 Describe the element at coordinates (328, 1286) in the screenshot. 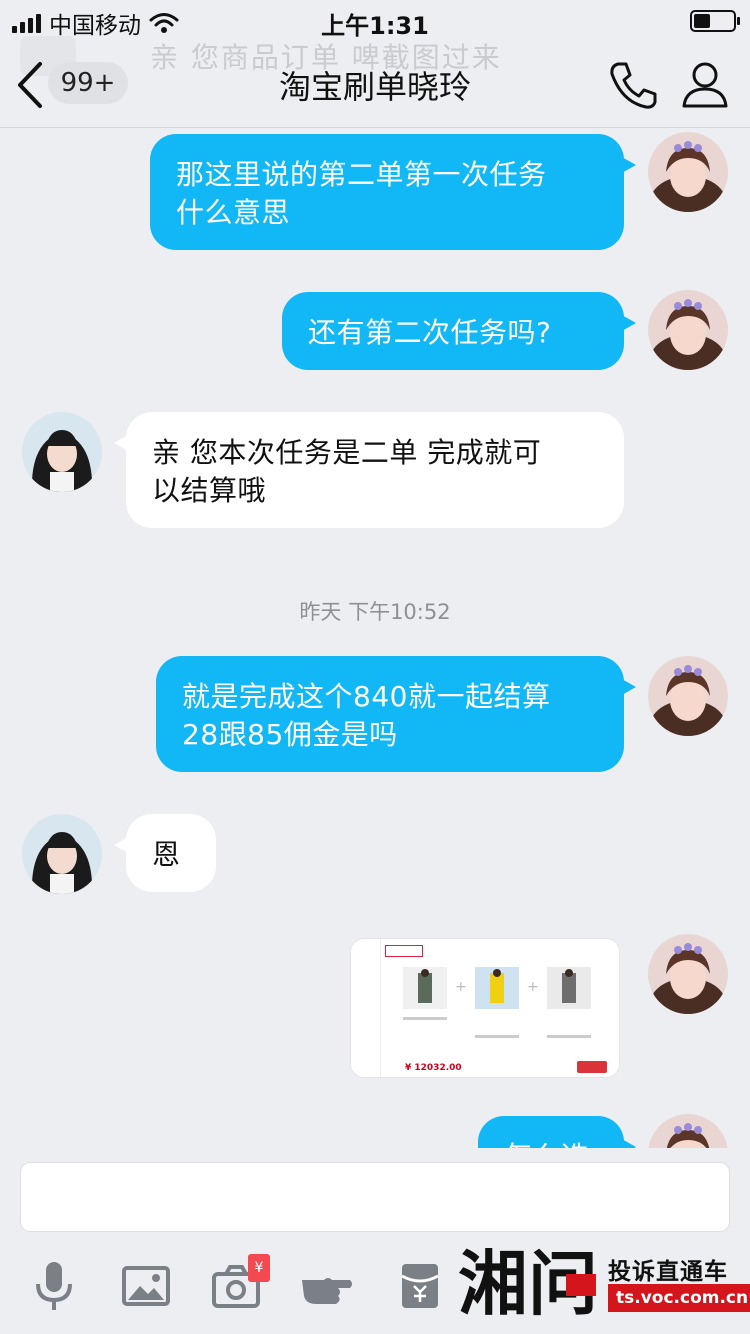

I see `poke-hand-icon` at that location.